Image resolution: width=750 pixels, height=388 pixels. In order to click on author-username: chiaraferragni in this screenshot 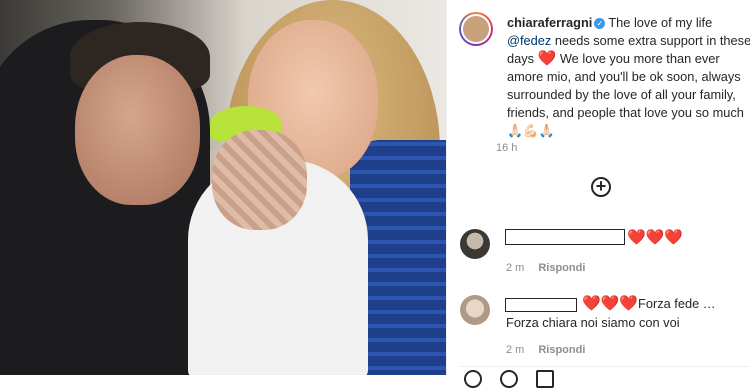, I will do `click(549, 22)`.